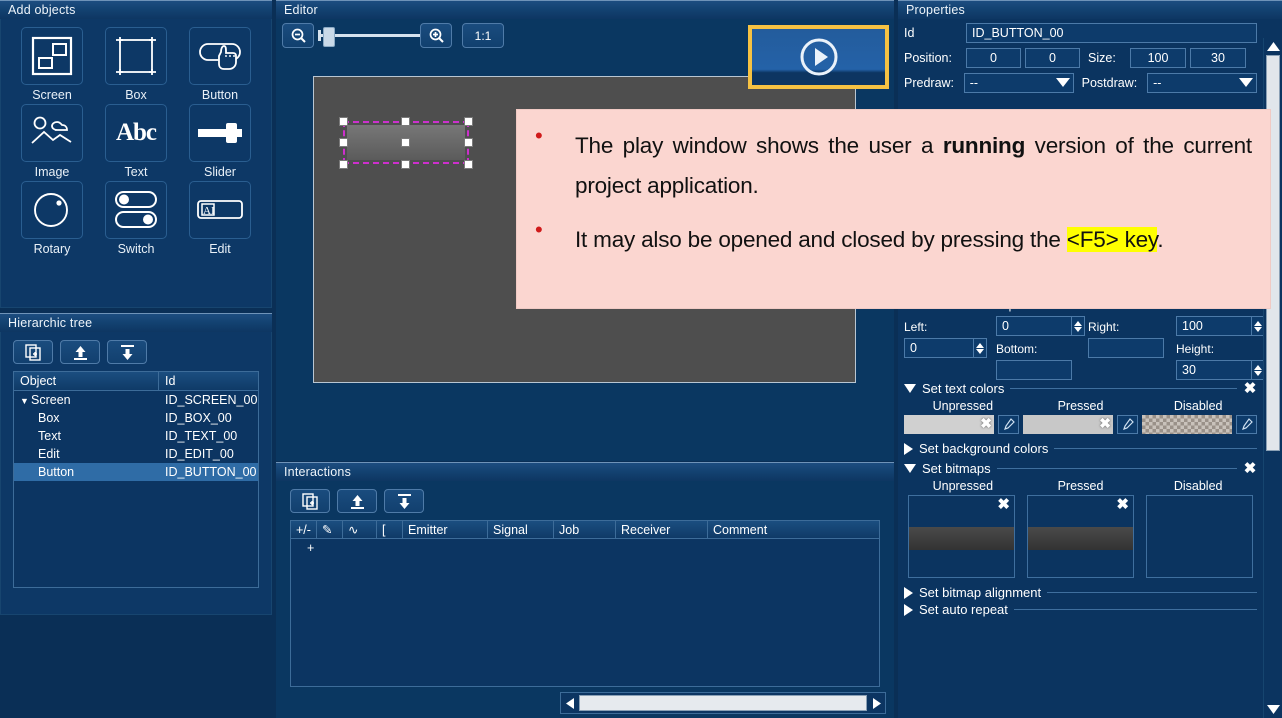 This screenshot has width=1282, height=718. What do you see at coordinates (1080, 388) in the screenshot?
I see `section-set-text-colors: Set text colors ✖` at bounding box center [1080, 388].